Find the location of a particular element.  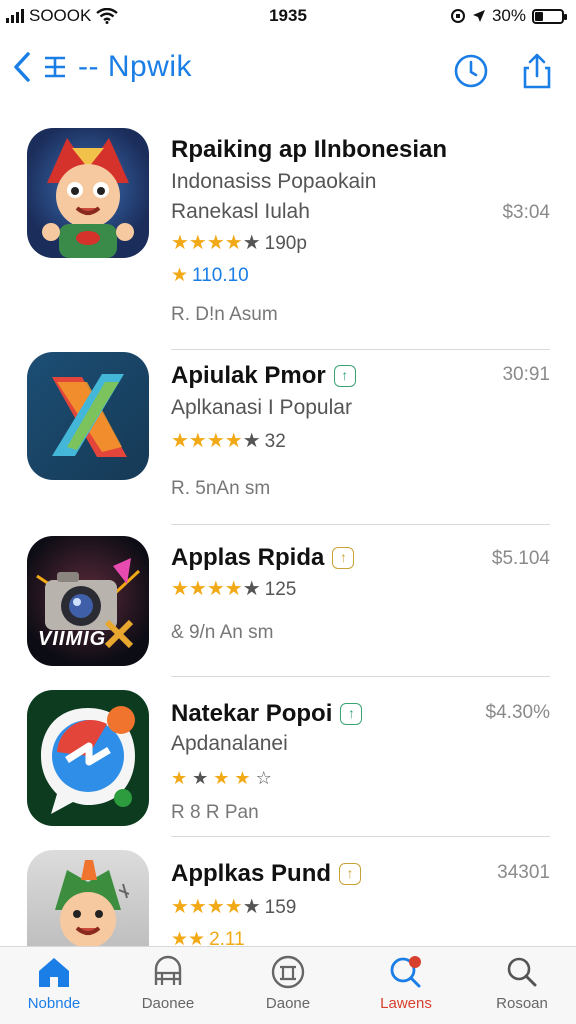

share-button is located at coordinates (537, 71).